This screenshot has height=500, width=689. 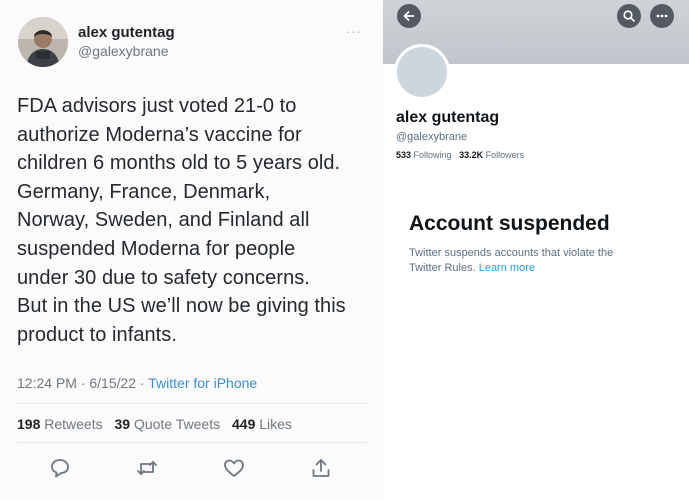 What do you see at coordinates (403, 155) in the screenshot?
I see `following-count: 533` at bounding box center [403, 155].